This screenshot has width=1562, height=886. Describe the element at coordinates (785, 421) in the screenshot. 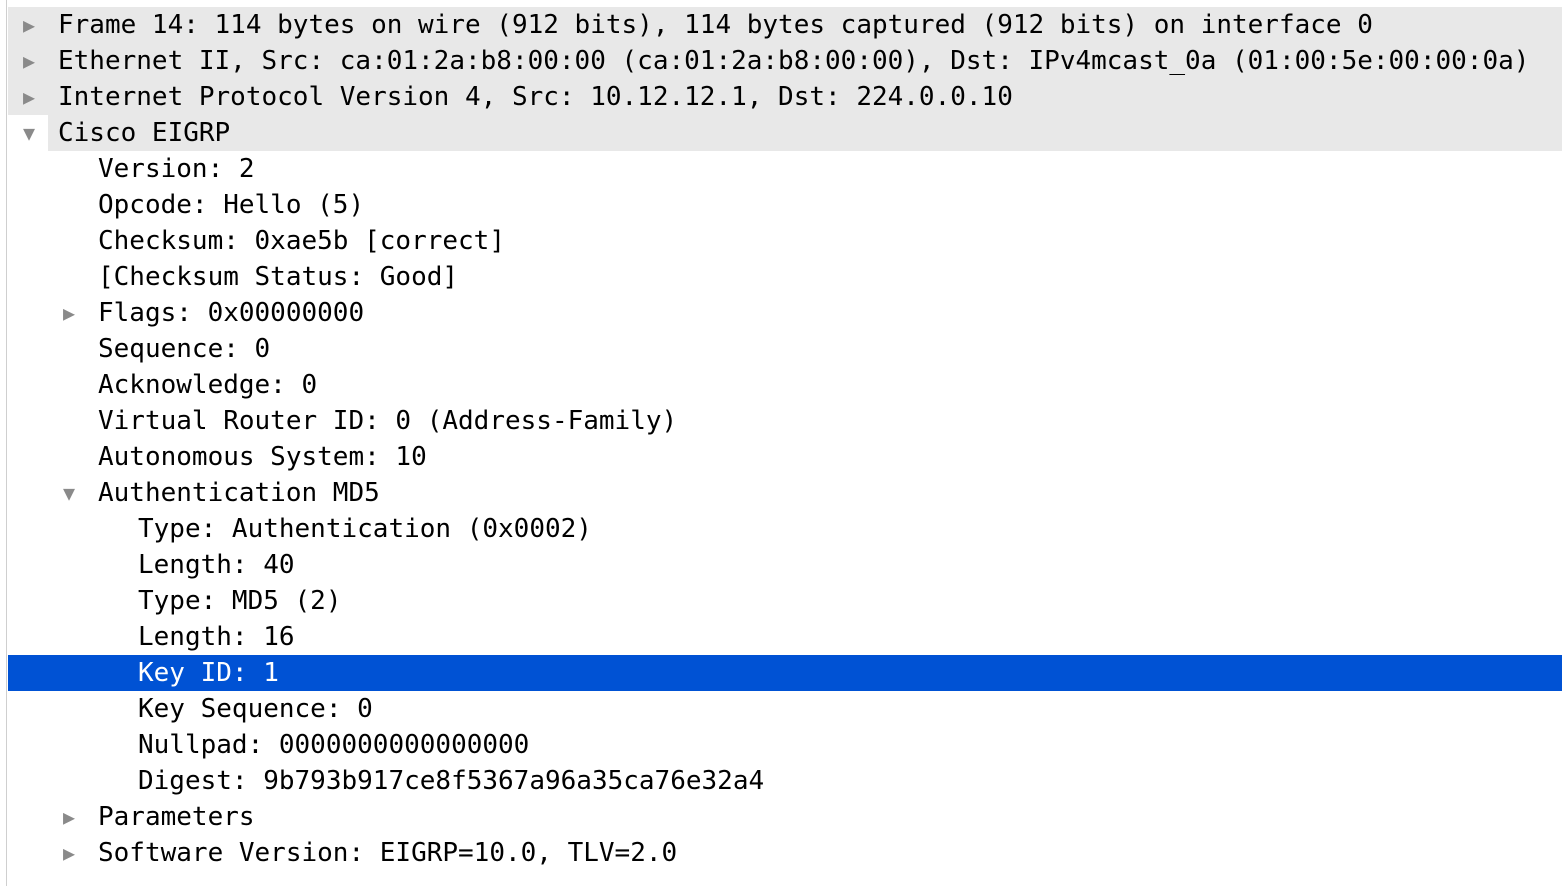

I see `tree-row-virtual-router-id: Virtual Router ID: 0 (Address-Family)` at that location.